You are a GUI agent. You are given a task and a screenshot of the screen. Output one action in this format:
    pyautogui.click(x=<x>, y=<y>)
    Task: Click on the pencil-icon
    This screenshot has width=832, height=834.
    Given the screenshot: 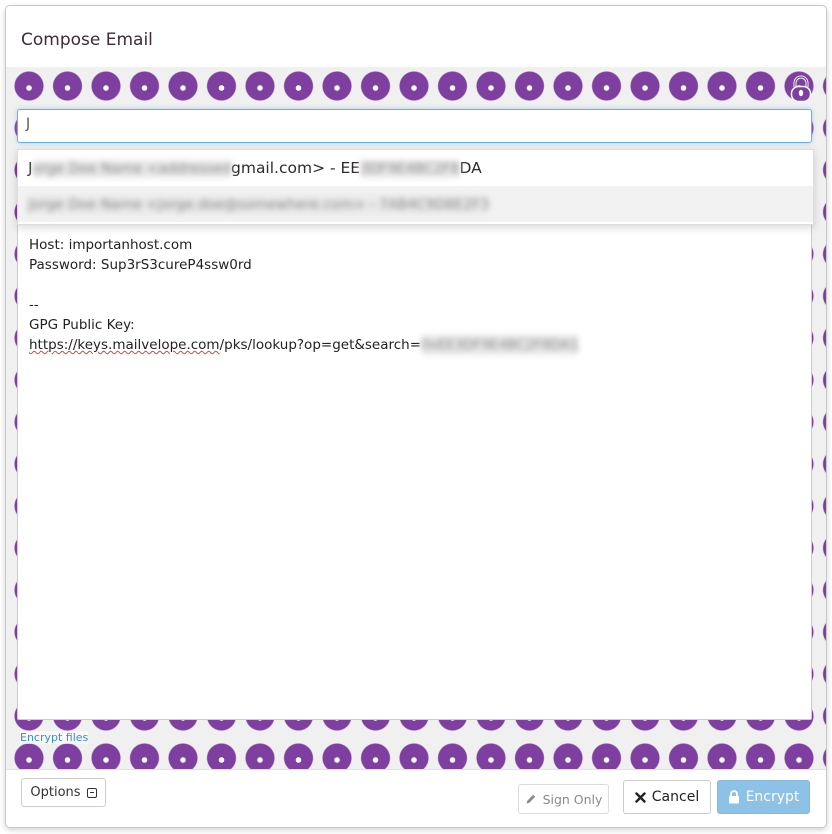 What is the action you would take?
    pyautogui.click(x=530, y=799)
    